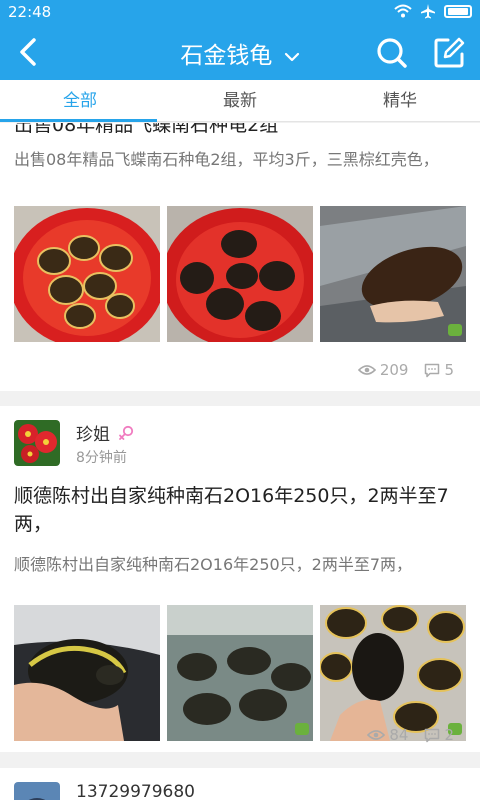 The width and height of the screenshot is (480, 800). I want to click on comments-stat: 5, so click(439, 370).